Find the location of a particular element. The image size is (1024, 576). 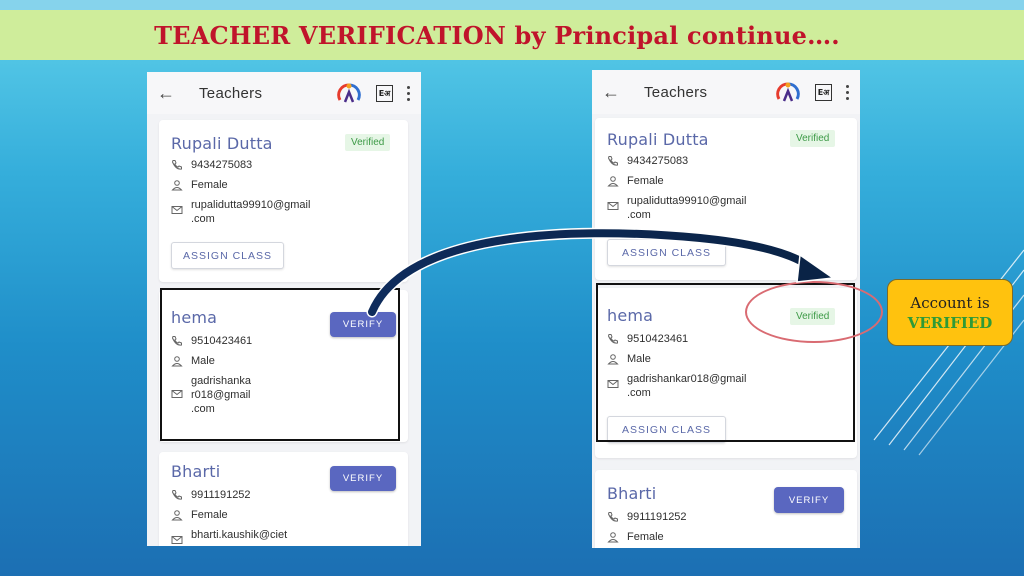

callout-line1: Account is is located at coordinates (950, 302).